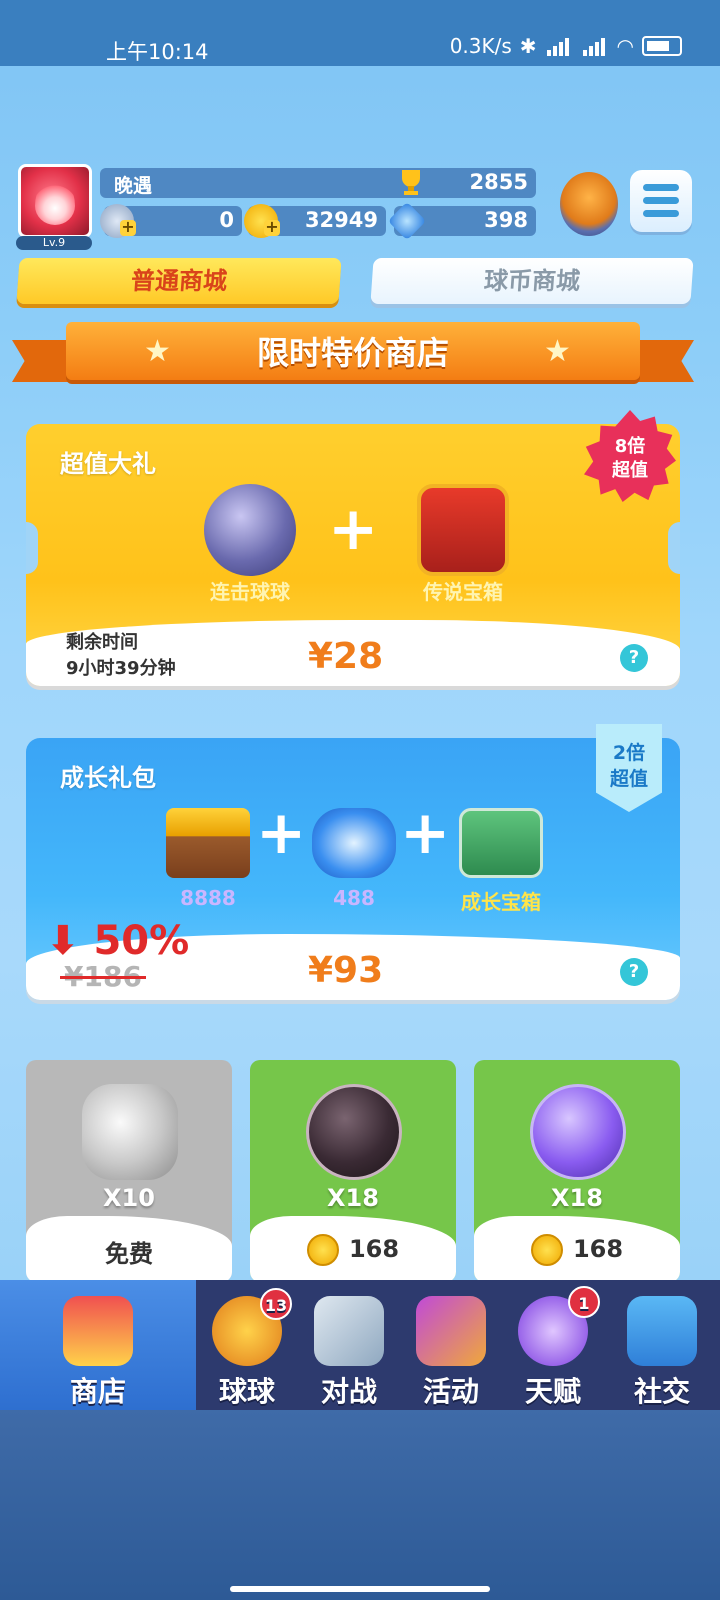  I want to click on star-currency-value: 0, so click(226, 220).